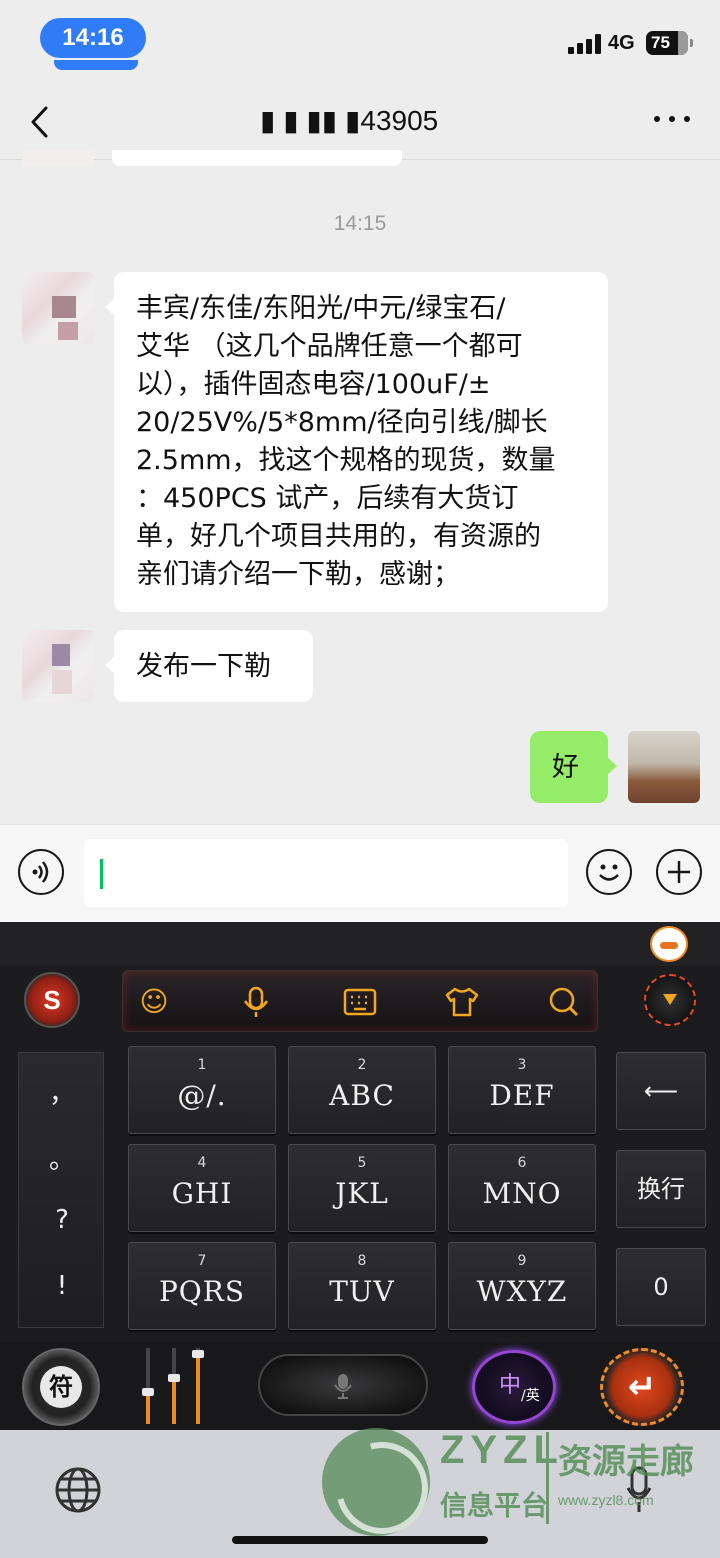  Describe the element at coordinates (522, 1261) in the screenshot. I see `key-number: 9` at that location.